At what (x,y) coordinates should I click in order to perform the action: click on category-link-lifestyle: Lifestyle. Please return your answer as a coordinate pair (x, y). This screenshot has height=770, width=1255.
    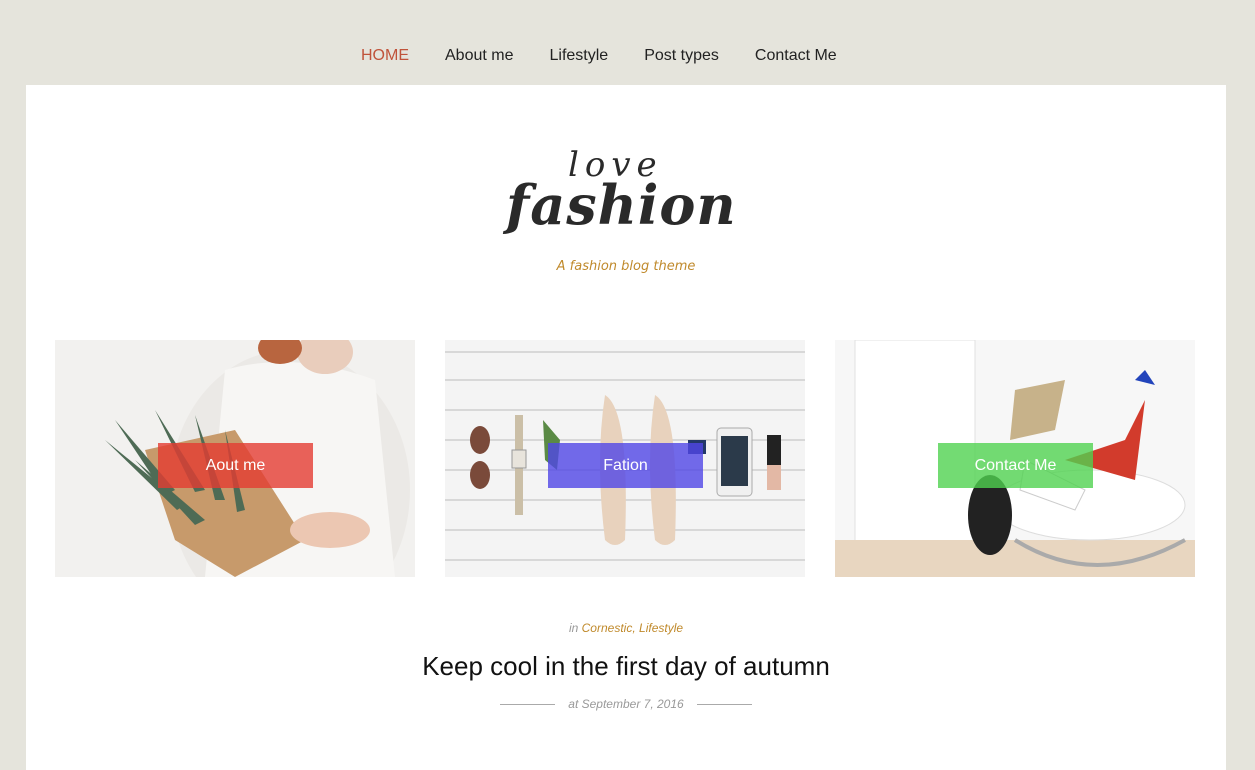
    Looking at the image, I should click on (661, 628).